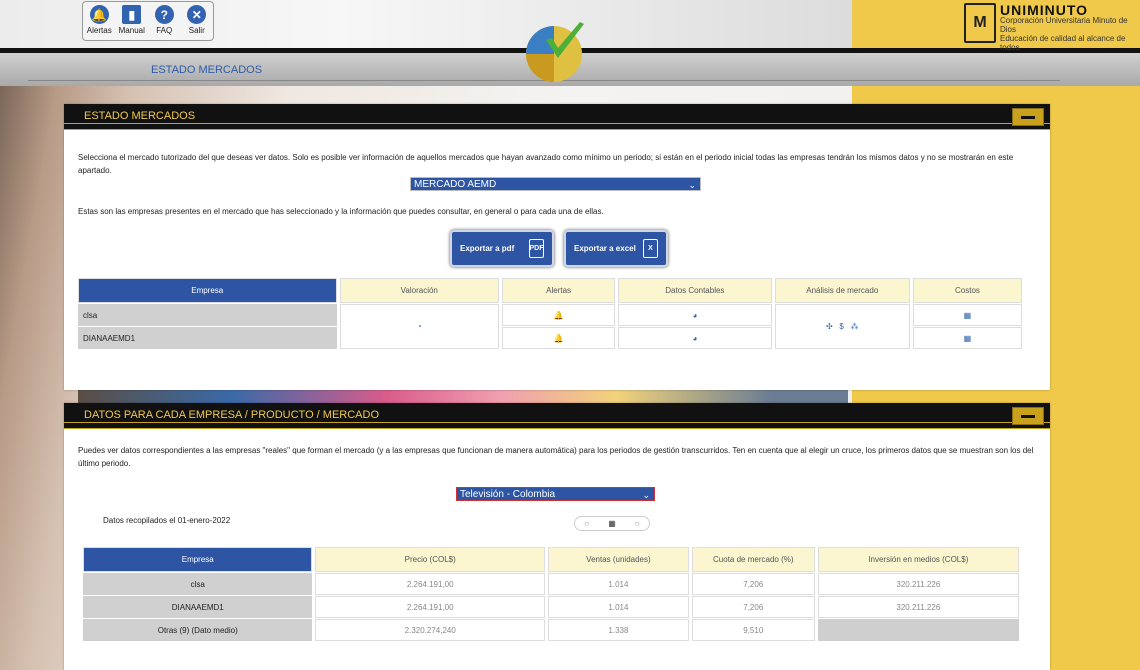 Image resolution: width=1140 pixels, height=670 pixels. What do you see at coordinates (197, 14) in the screenshot?
I see `close-icon: ✕` at bounding box center [197, 14].